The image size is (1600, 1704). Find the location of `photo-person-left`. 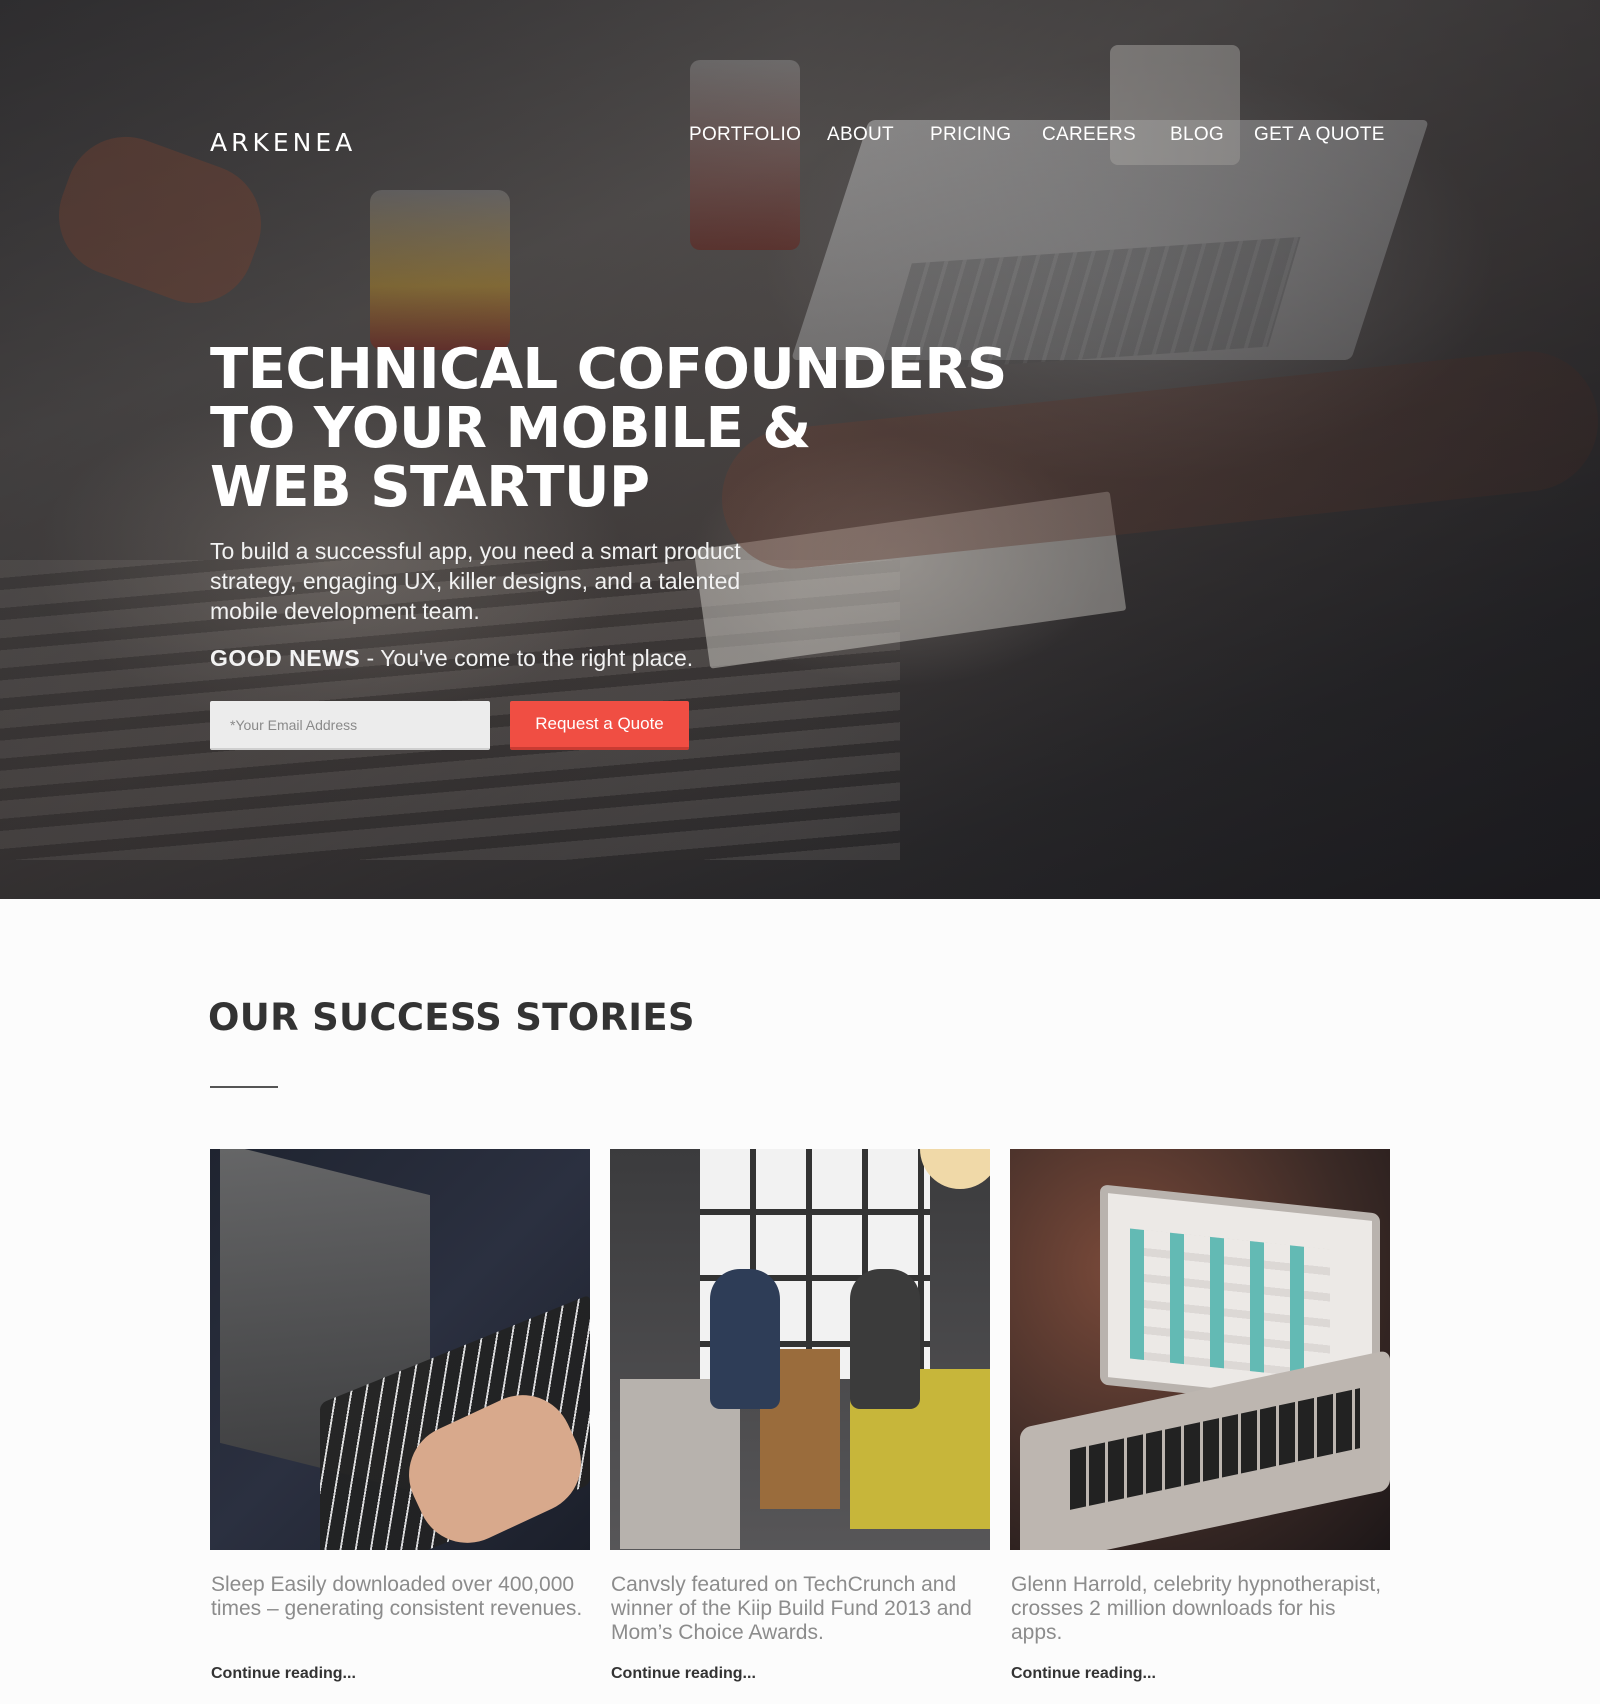

photo-person-left is located at coordinates (745, 1339).